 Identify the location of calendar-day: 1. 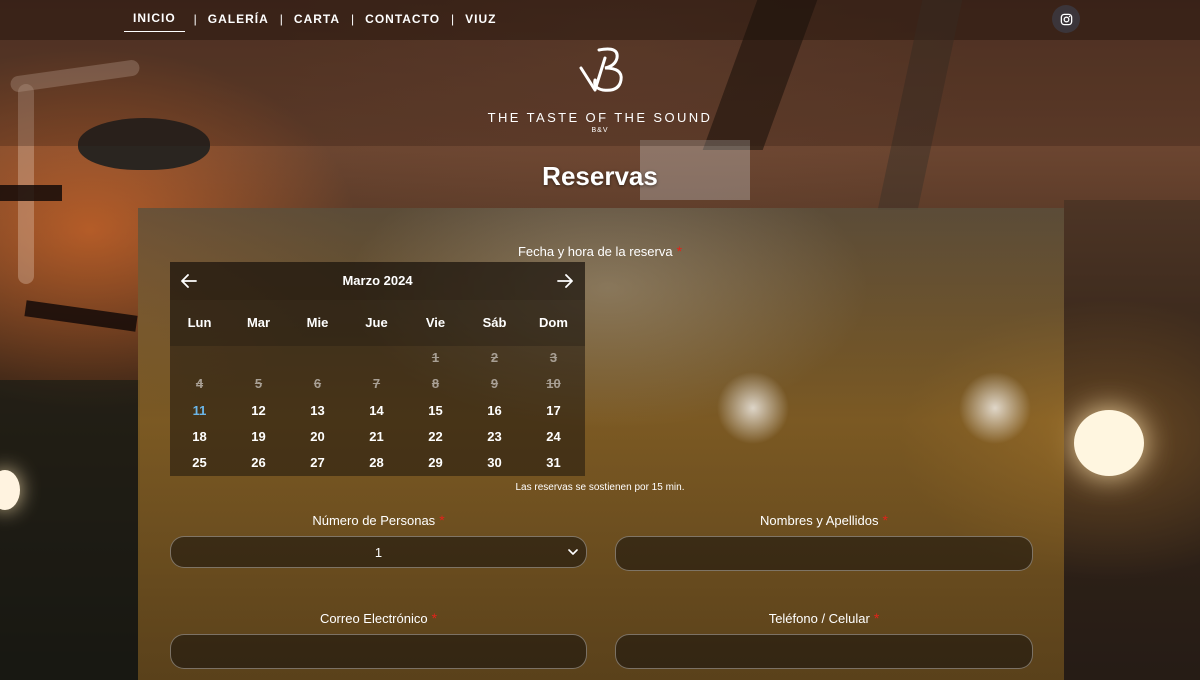
(435, 357).